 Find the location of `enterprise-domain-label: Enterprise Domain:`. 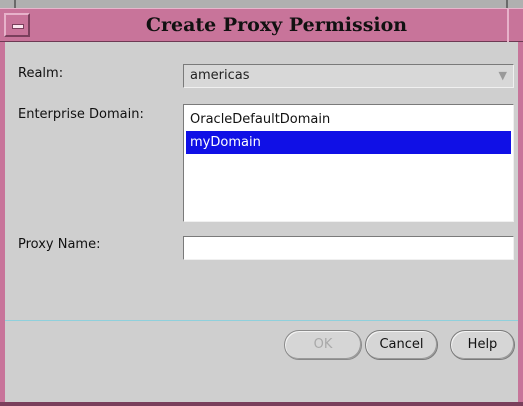

enterprise-domain-label: Enterprise Domain: is located at coordinates (81, 114).